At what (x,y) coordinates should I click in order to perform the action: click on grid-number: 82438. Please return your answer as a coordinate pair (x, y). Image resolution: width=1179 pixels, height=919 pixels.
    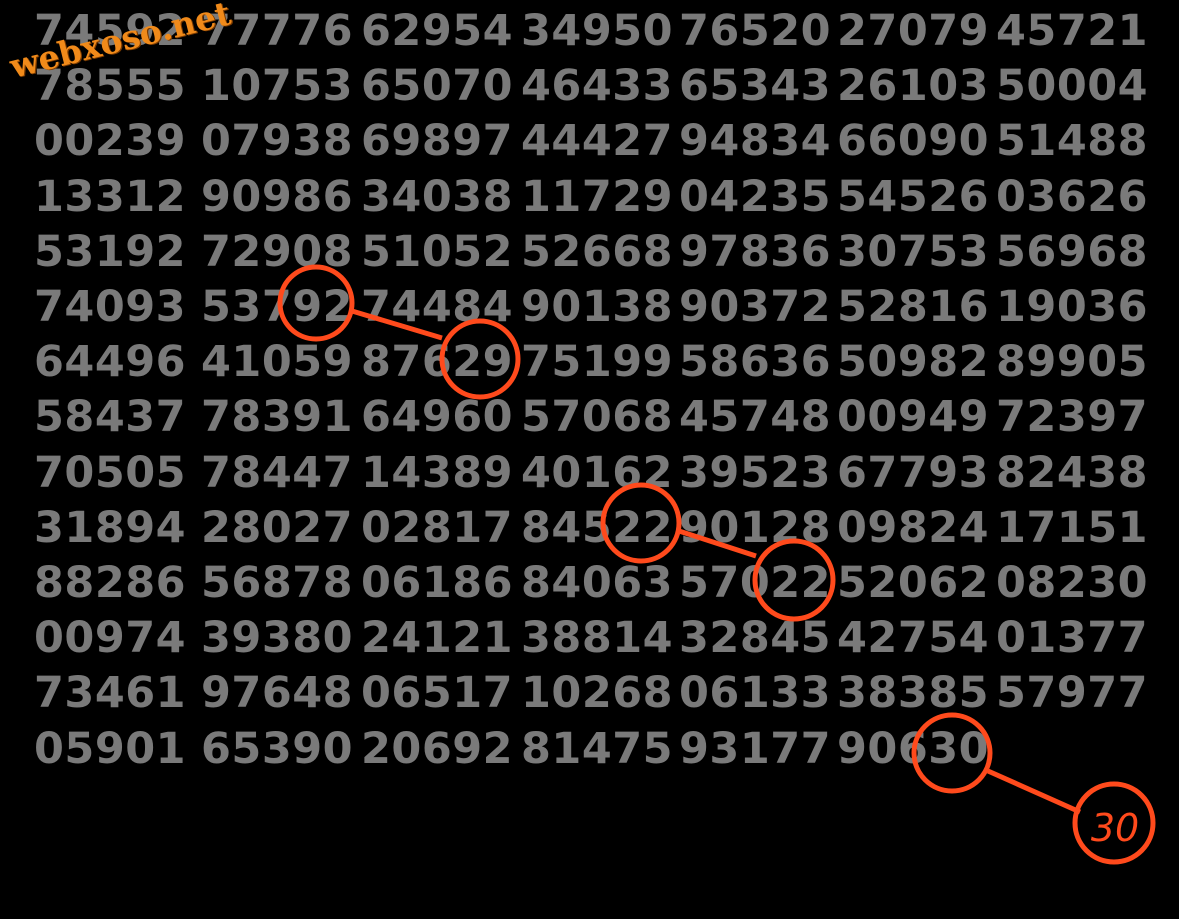
    Looking at the image, I should click on (1072, 472).